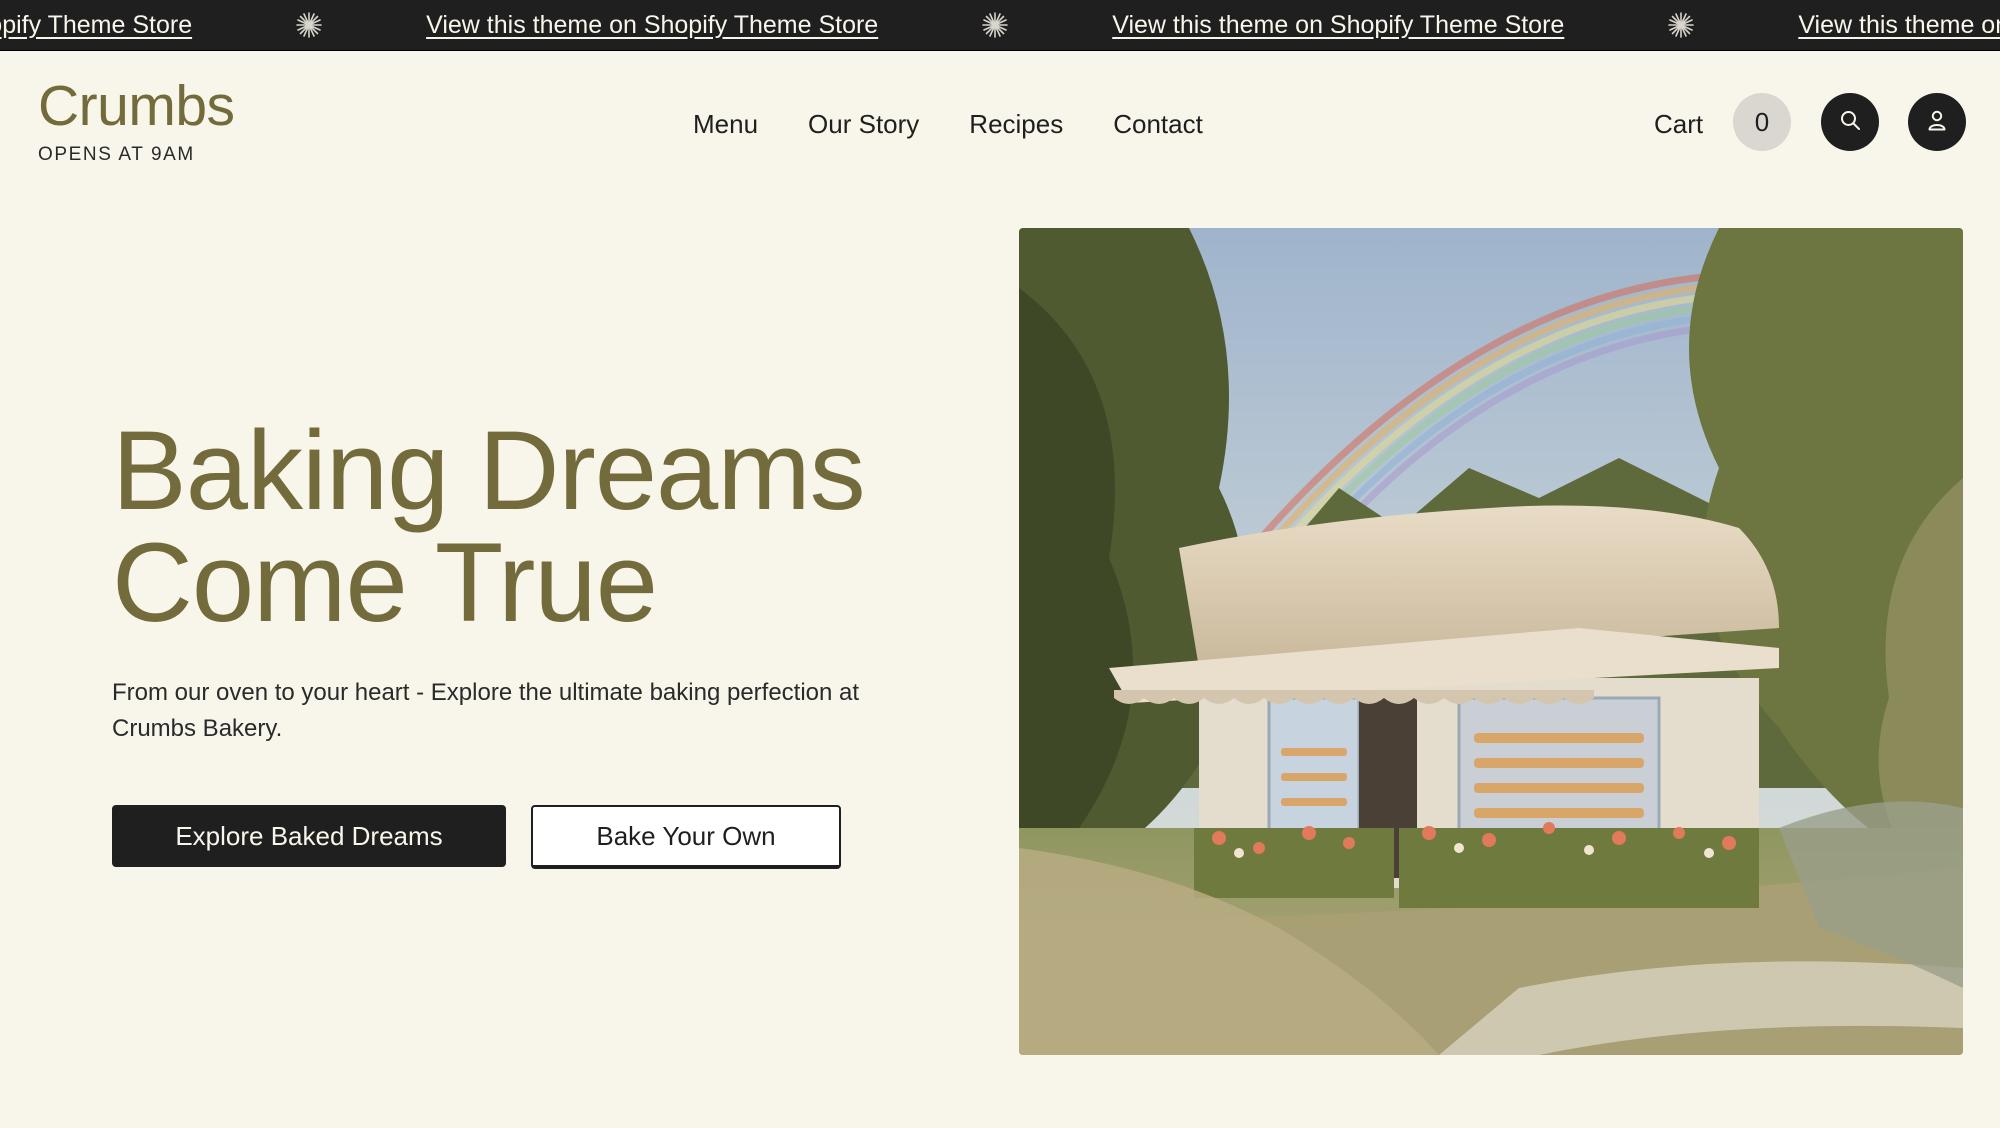 This screenshot has width=2000, height=1128. Describe the element at coordinates (725, 124) in the screenshot. I see `nav-item-menu: Menu` at that location.